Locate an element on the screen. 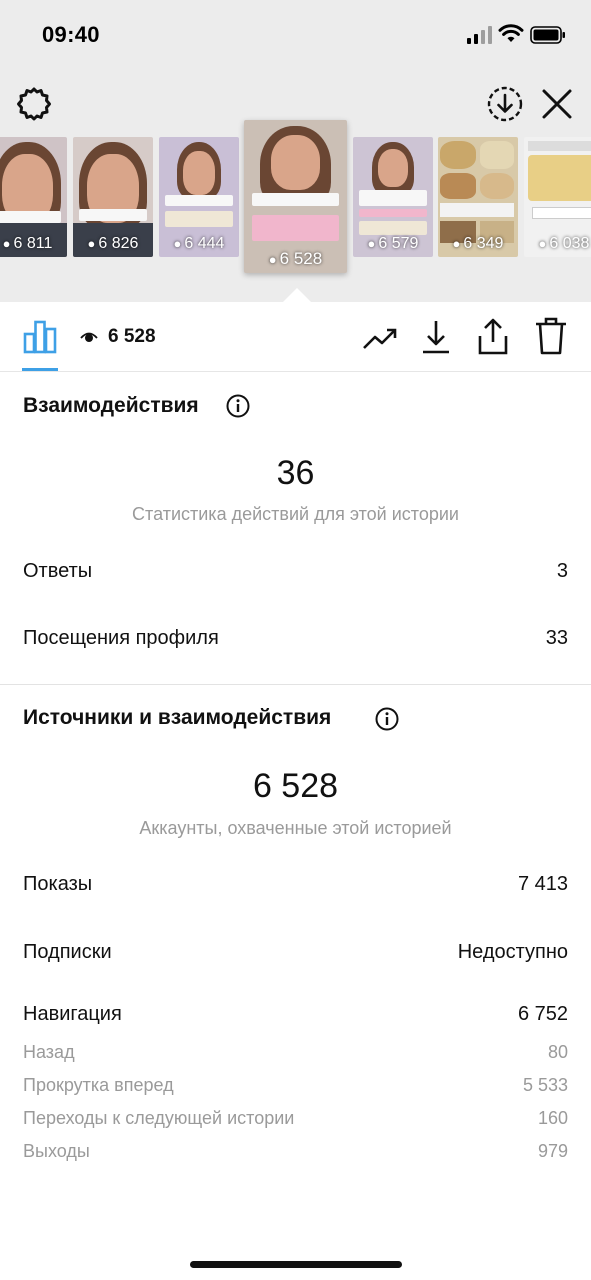 The image size is (591, 1280). back-value: 80 is located at coordinates (557, 1052).